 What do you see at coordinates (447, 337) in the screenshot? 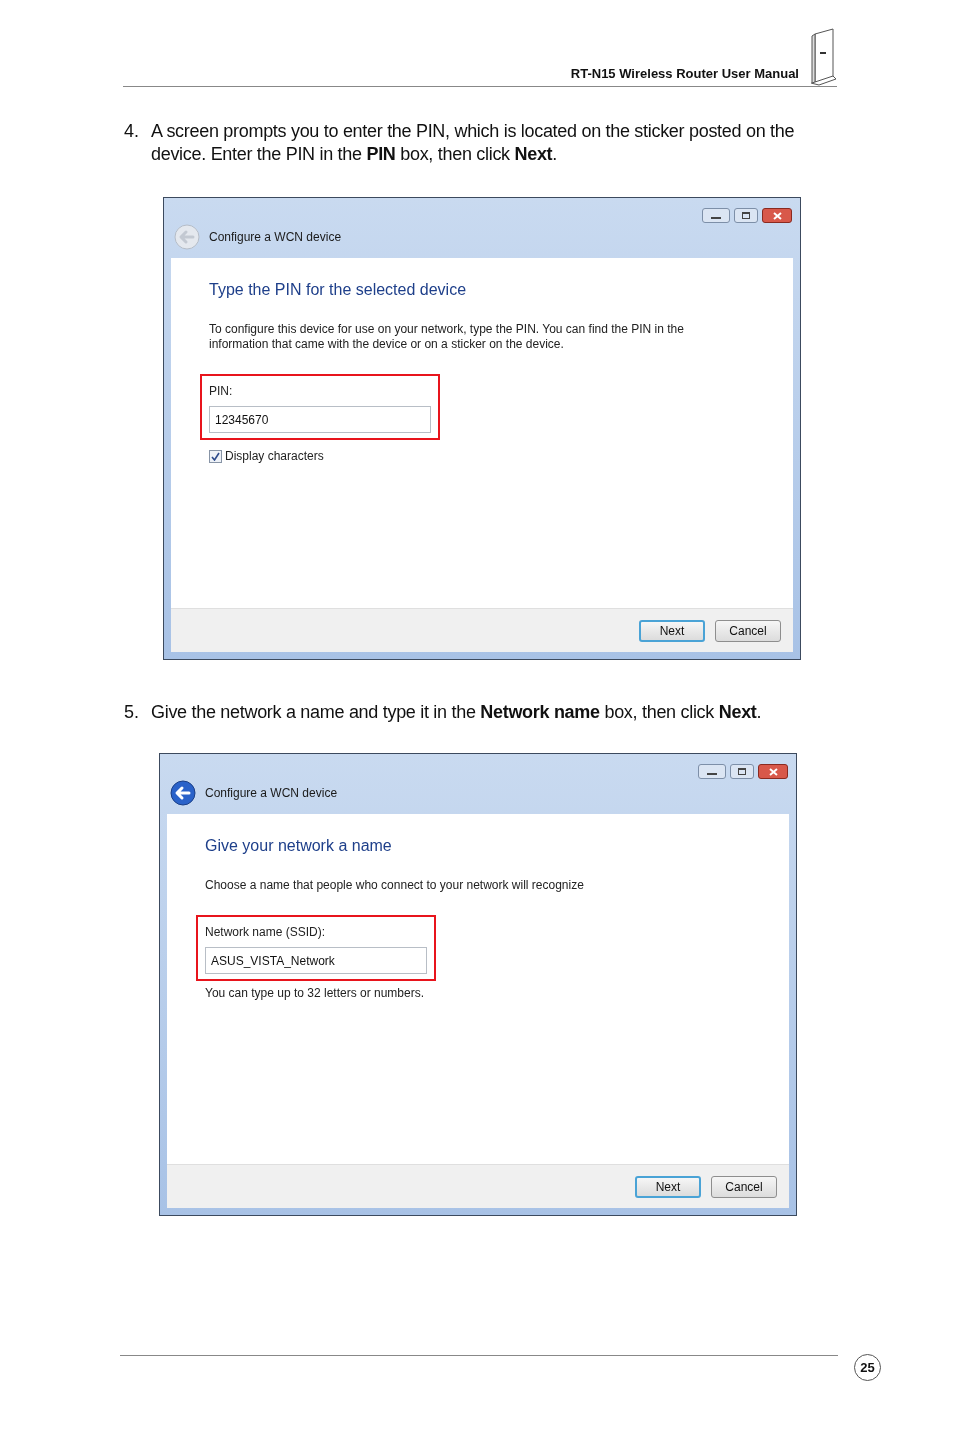
I see `description-text: To configure this device for use on your network, type the PIN. You can find the PIN in the information that came with the device or on a sticker on the device.` at bounding box center [447, 337].